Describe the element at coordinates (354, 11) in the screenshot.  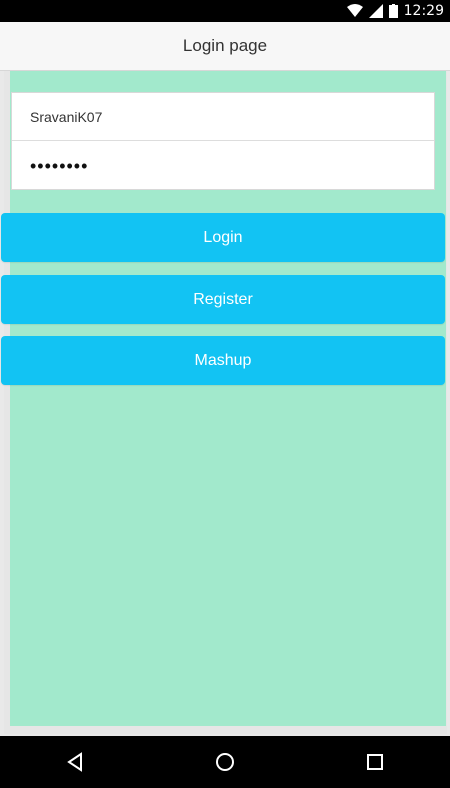
I see `wifi-icon` at that location.